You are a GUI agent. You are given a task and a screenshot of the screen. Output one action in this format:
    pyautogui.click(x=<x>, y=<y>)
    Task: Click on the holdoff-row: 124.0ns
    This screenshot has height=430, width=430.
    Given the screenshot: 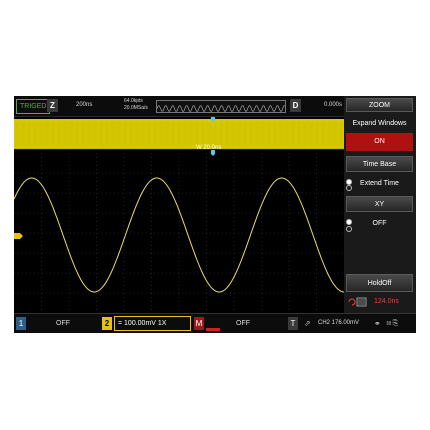 What is the action you would take?
    pyautogui.click(x=379, y=302)
    